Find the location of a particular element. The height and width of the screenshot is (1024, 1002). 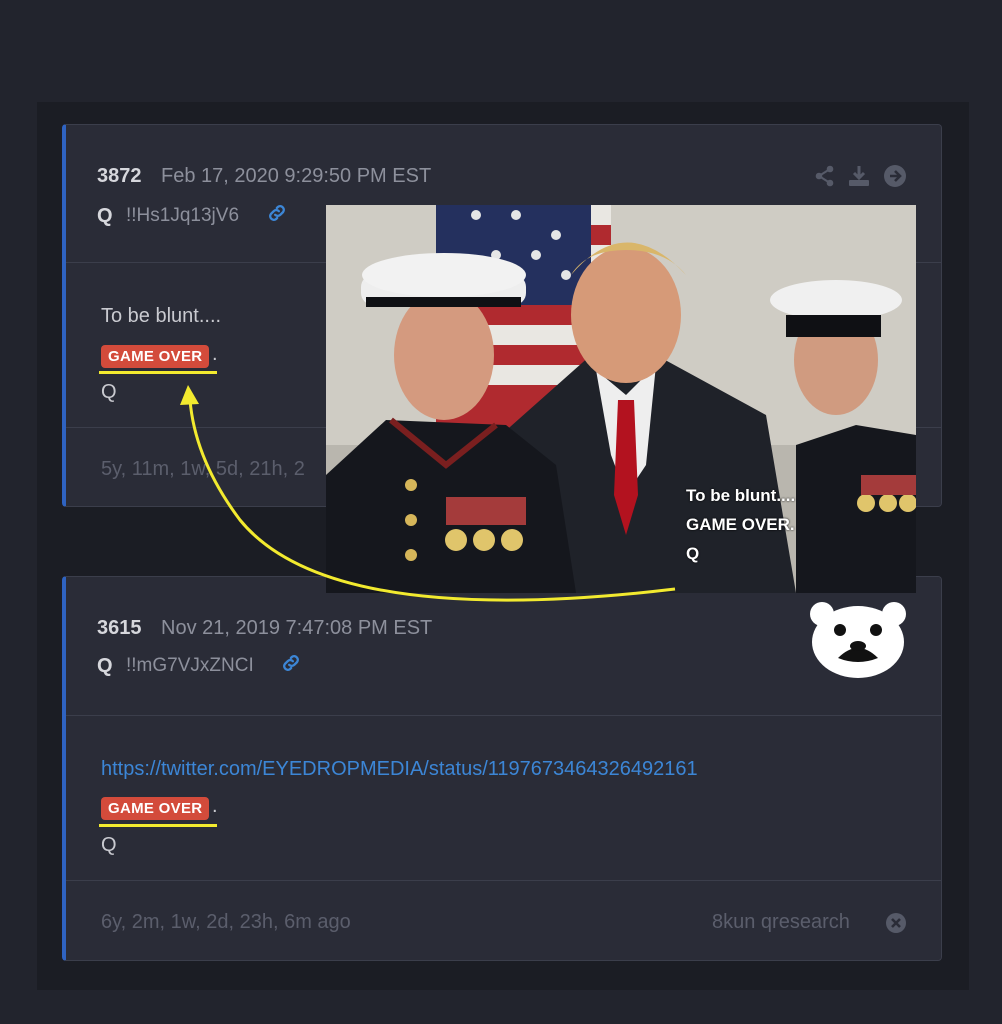

annotation-arrow is located at coordinates (428, 493).